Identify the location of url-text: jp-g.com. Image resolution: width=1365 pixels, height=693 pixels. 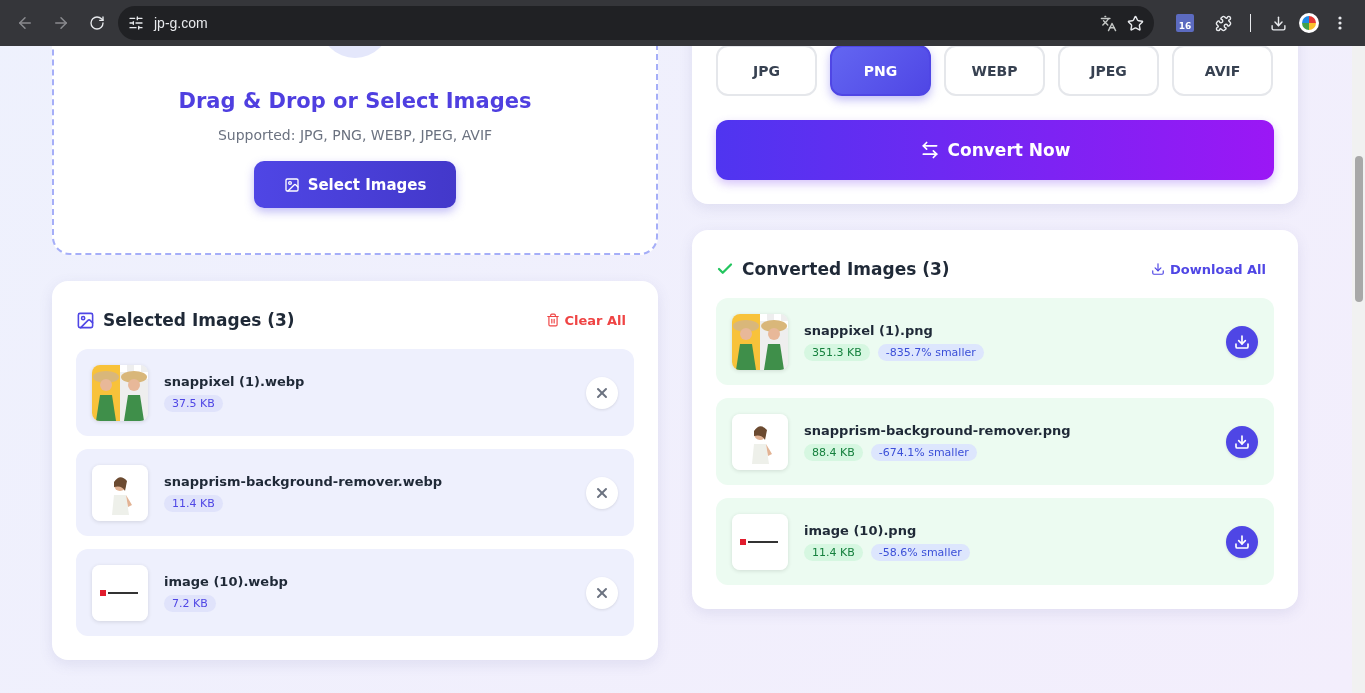
(181, 23).